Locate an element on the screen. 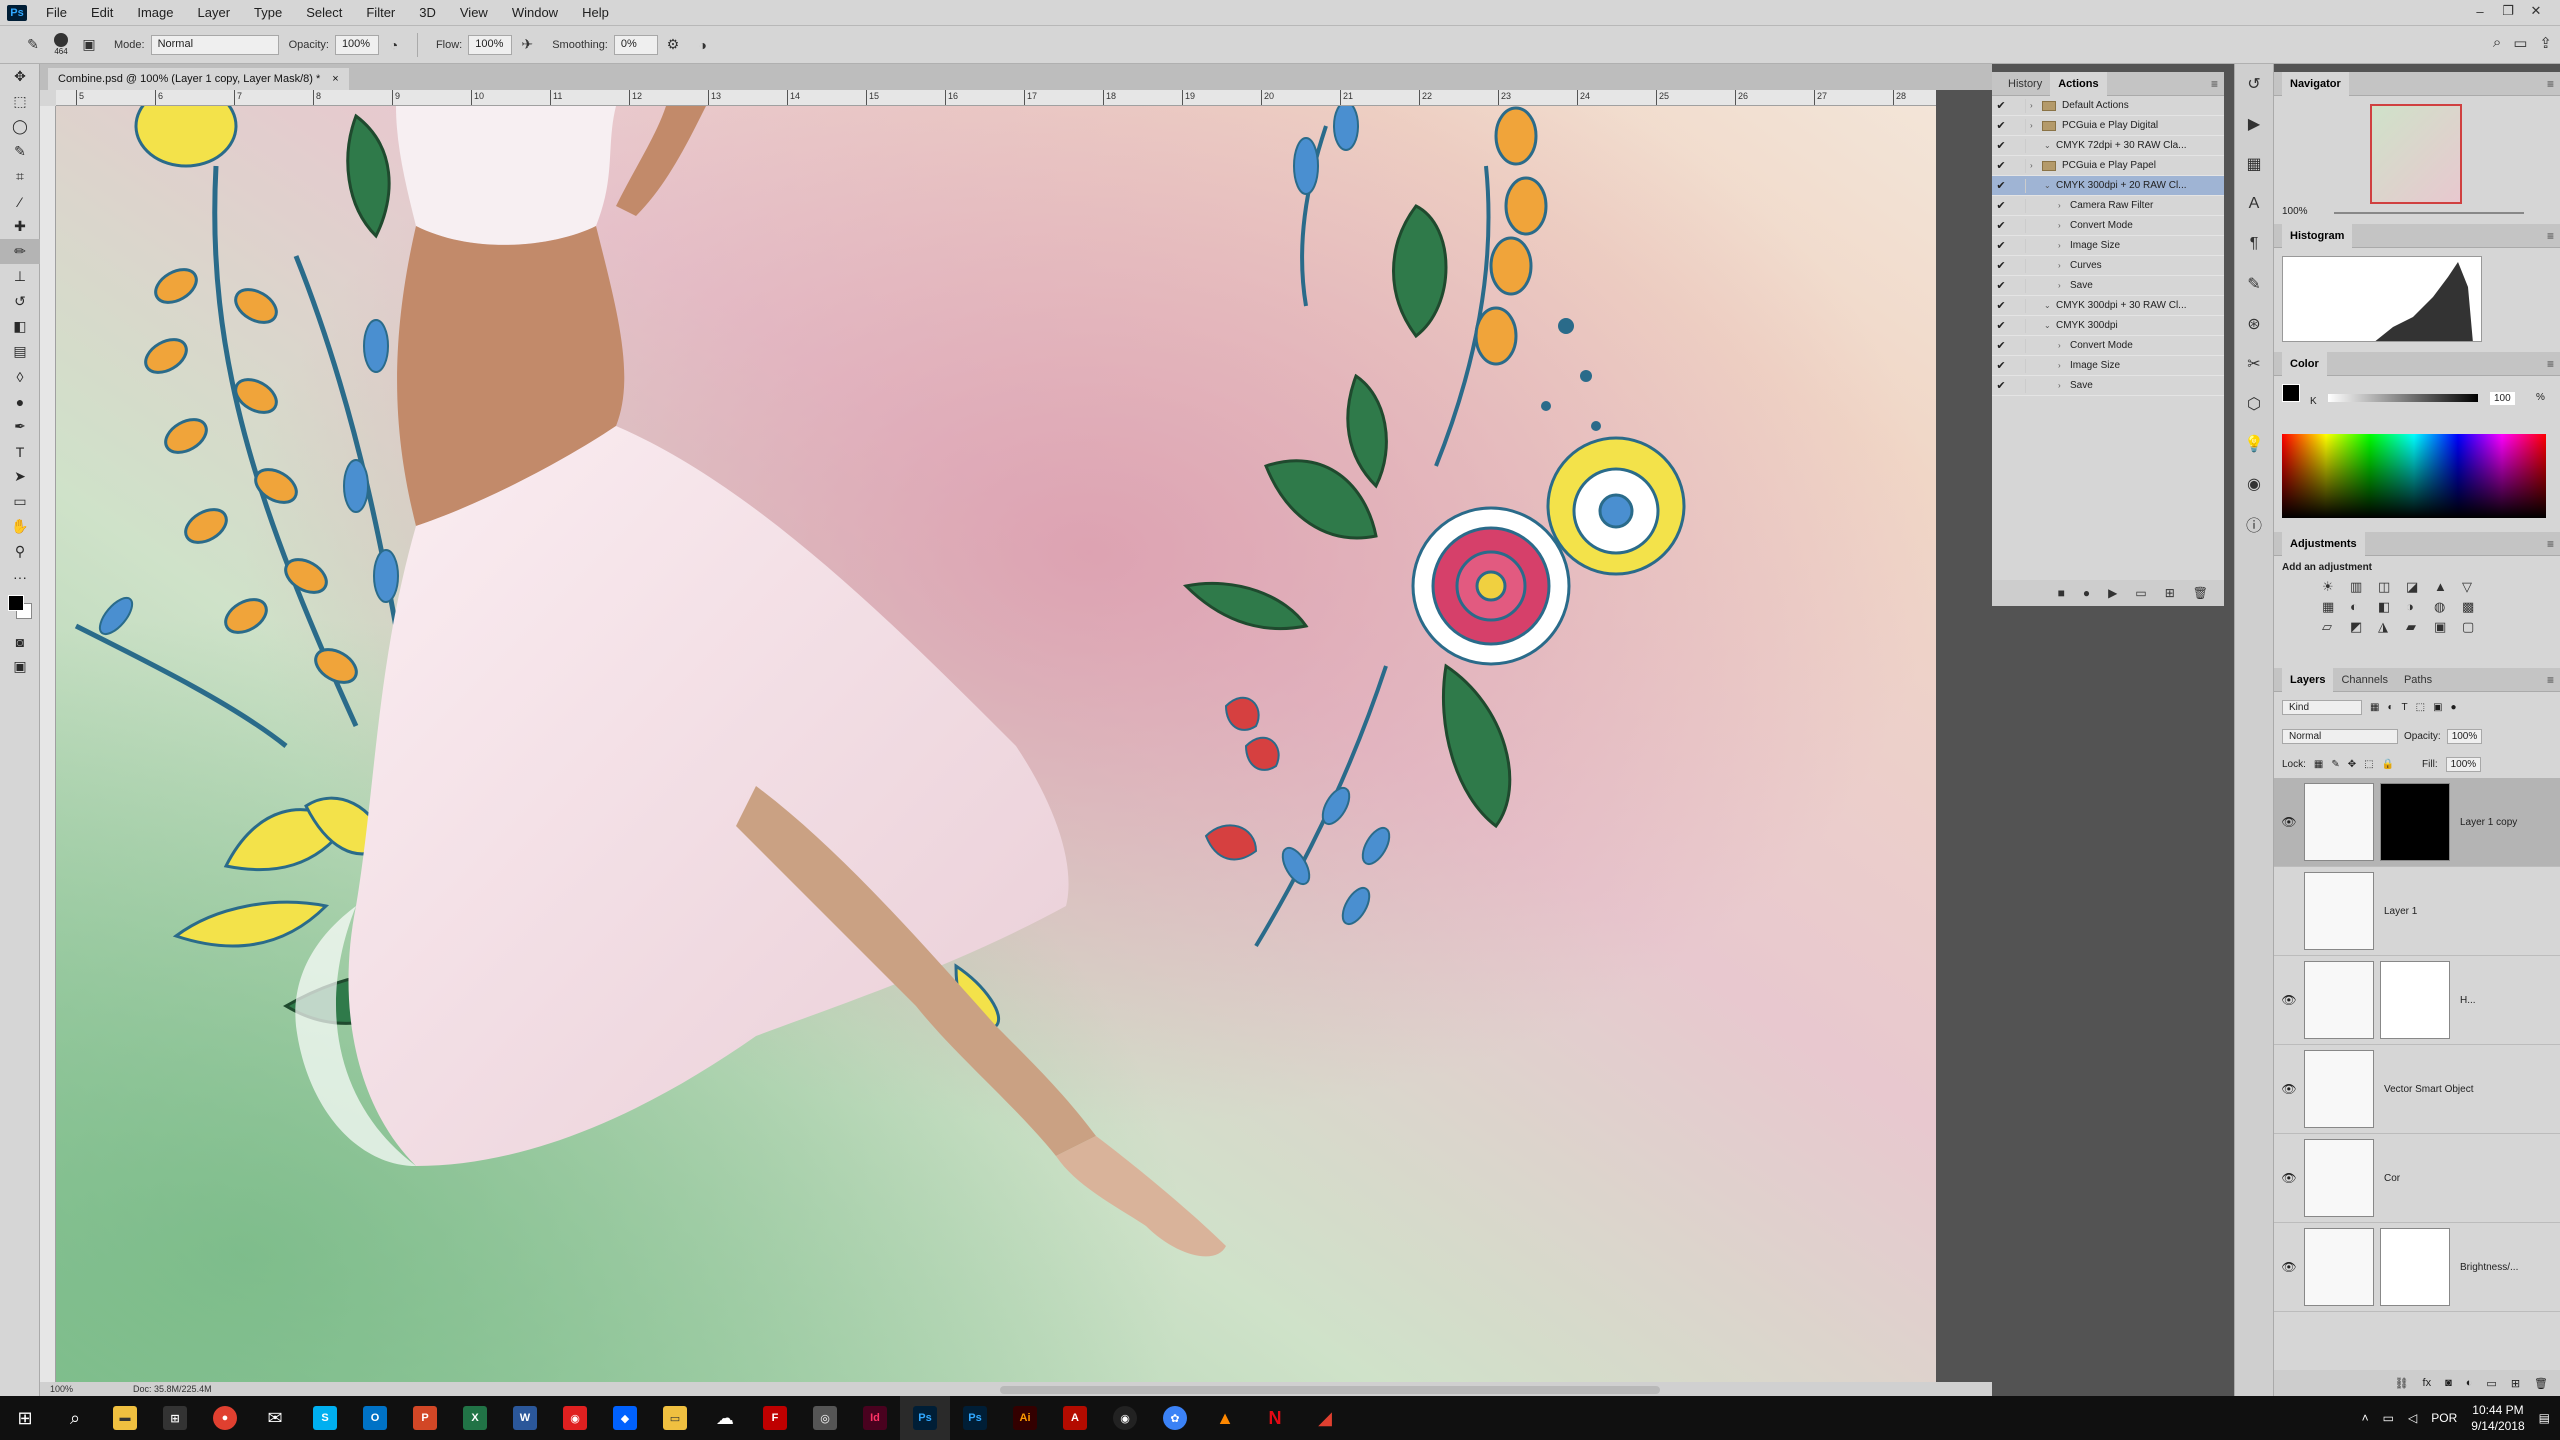 The image size is (2560, 1440). lock-all-icon: 🔒 is located at coordinates (2388, 764).